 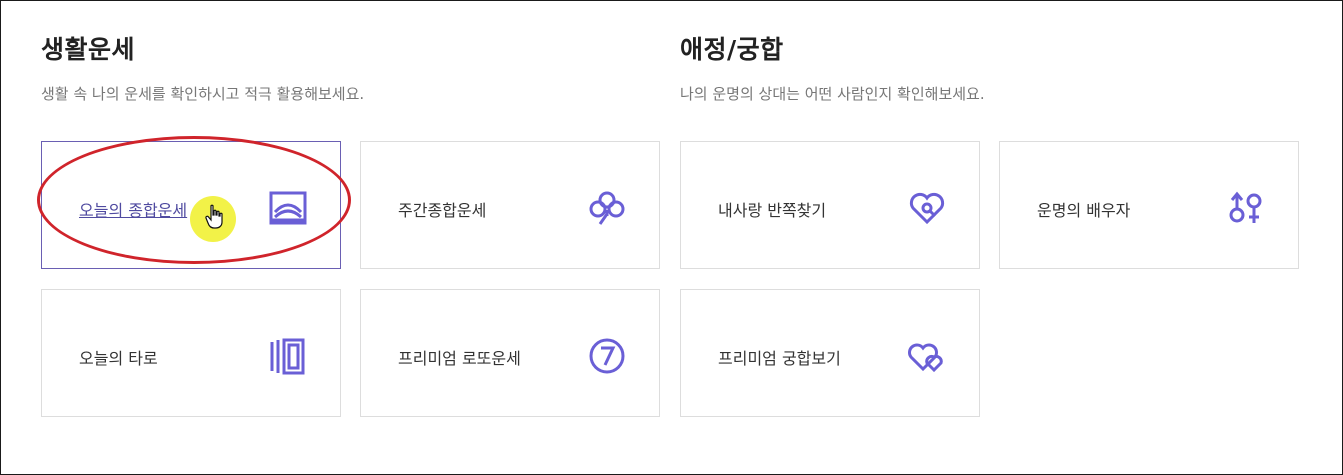 I want to click on card-premium-lotto: 프리미엄 로또운세, so click(x=510, y=353).